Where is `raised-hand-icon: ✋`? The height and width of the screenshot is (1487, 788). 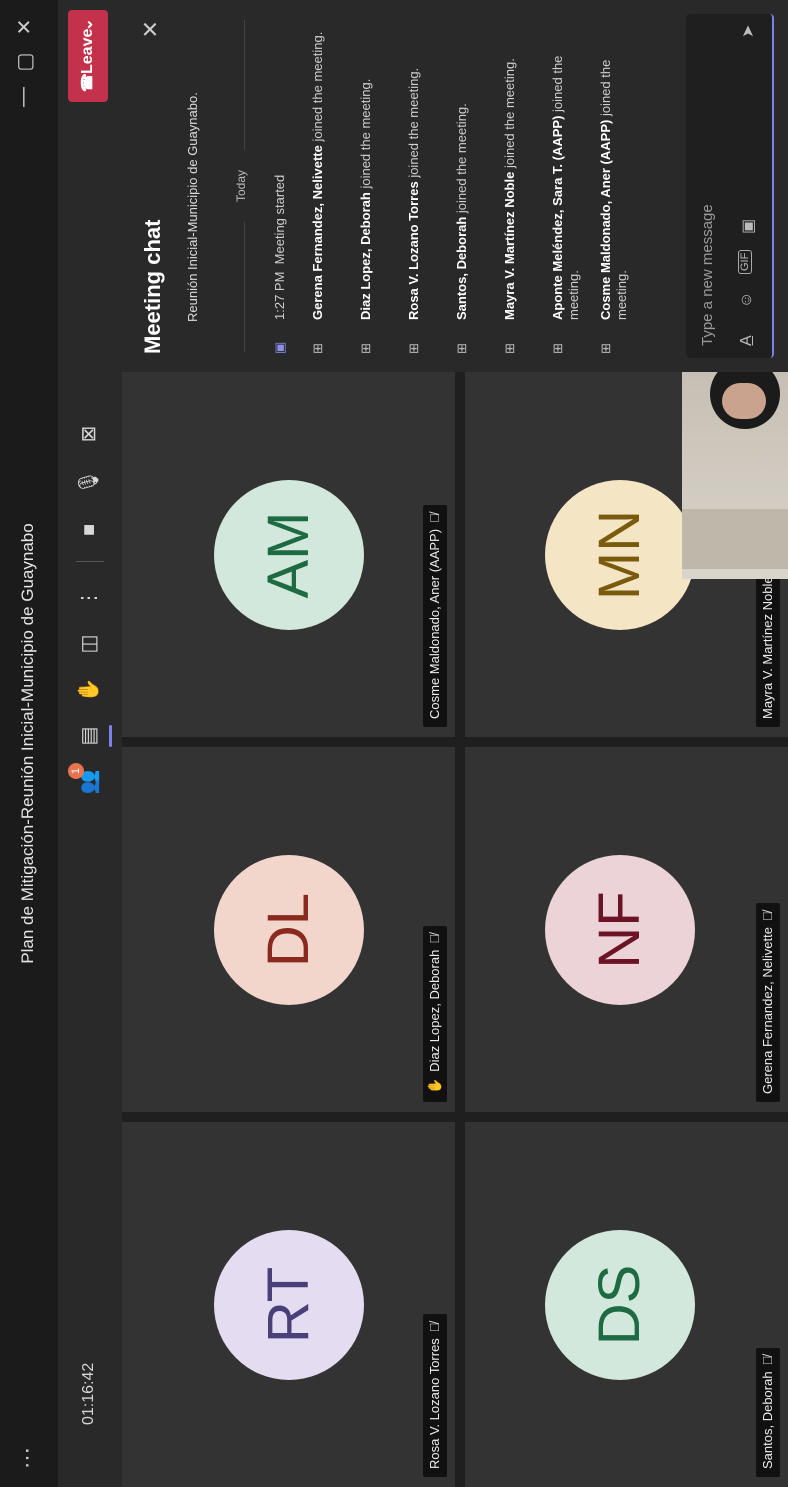
raised-hand-icon: ✋ is located at coordinates (434, 1085).